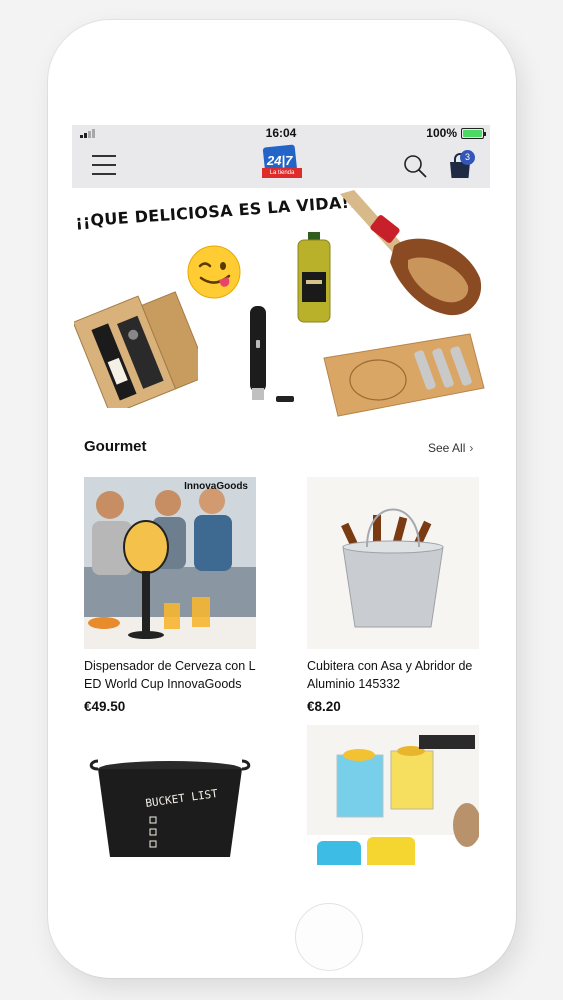 Image resolution: width=563 pixels, height=1000 pixels. I want to click on product-image: BUCKET LIST, so click(170, 795).